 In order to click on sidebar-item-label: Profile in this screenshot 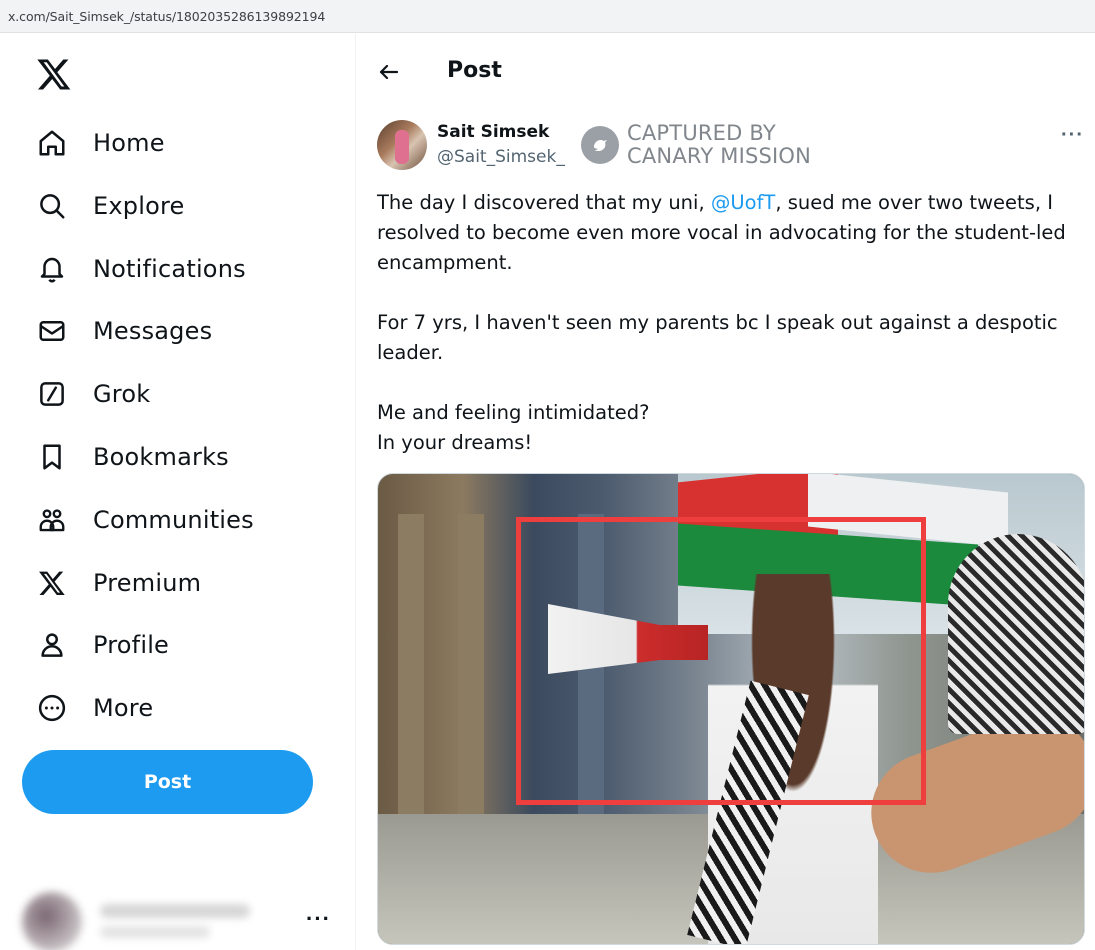, I will do `click(131, 645)`.